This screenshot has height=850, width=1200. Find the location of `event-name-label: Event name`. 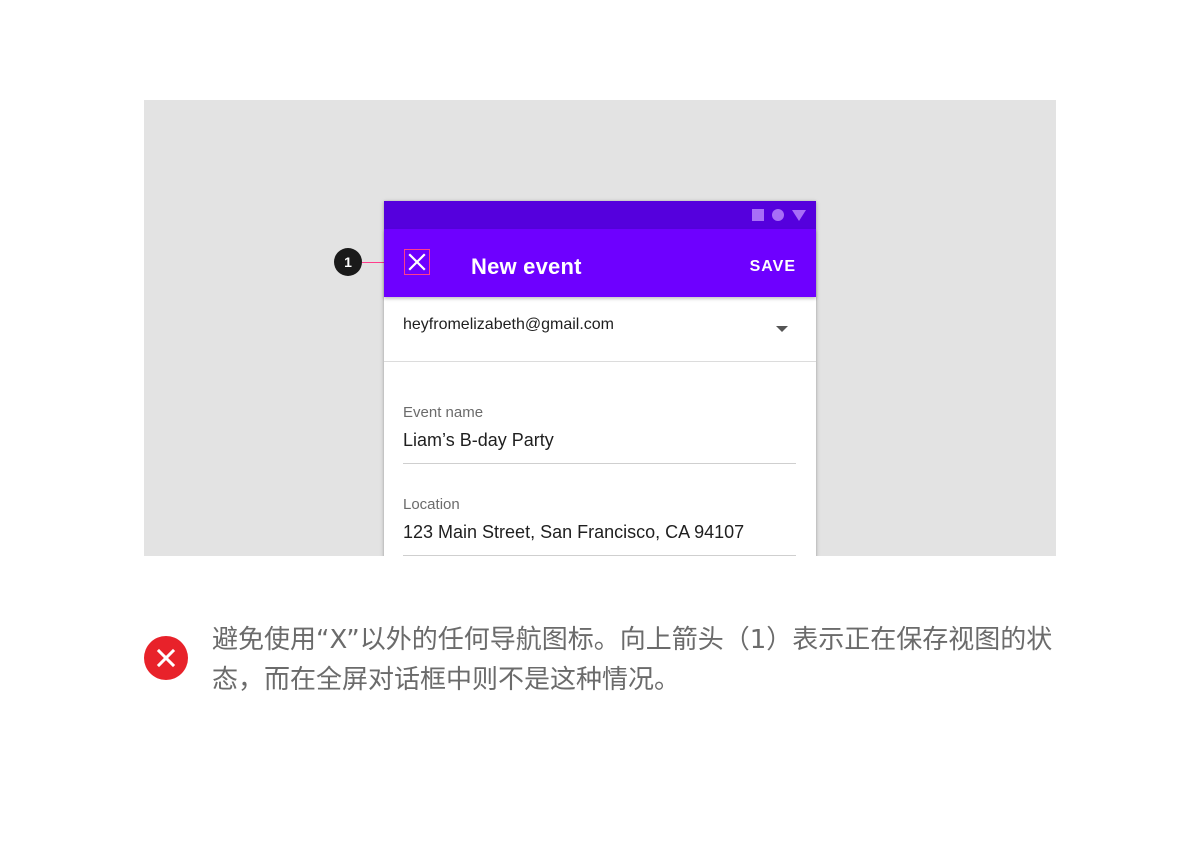

event-name-label: Event name is located at coordinates (443, 412).